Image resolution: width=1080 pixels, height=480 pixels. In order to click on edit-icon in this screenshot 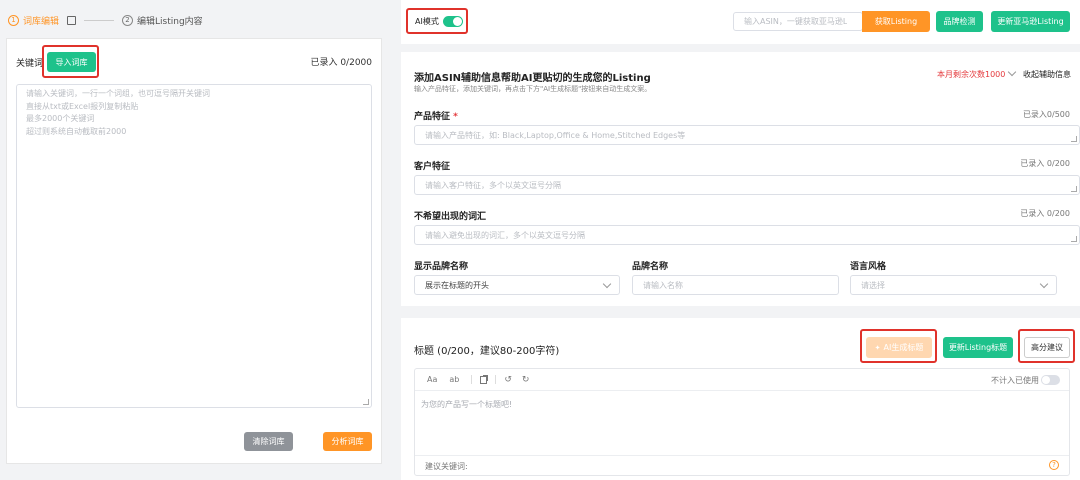, I will do `click(72, 20)`.